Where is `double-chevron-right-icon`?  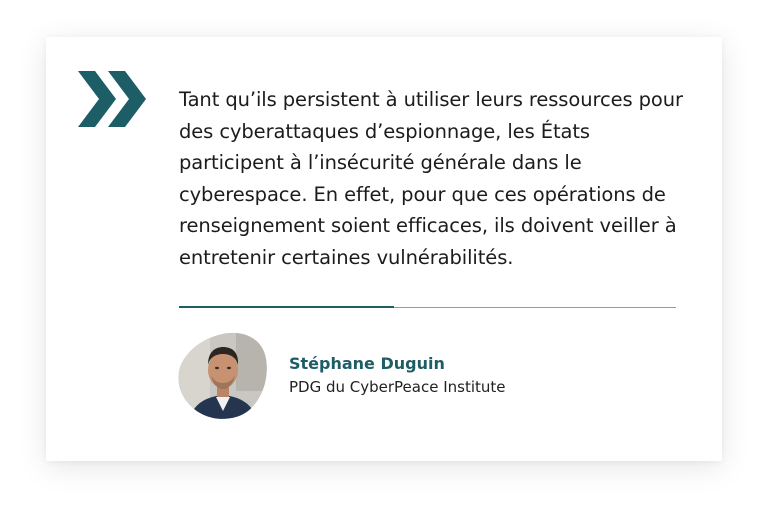
double-chevron-right-icon is located at coordinates (112, 99).